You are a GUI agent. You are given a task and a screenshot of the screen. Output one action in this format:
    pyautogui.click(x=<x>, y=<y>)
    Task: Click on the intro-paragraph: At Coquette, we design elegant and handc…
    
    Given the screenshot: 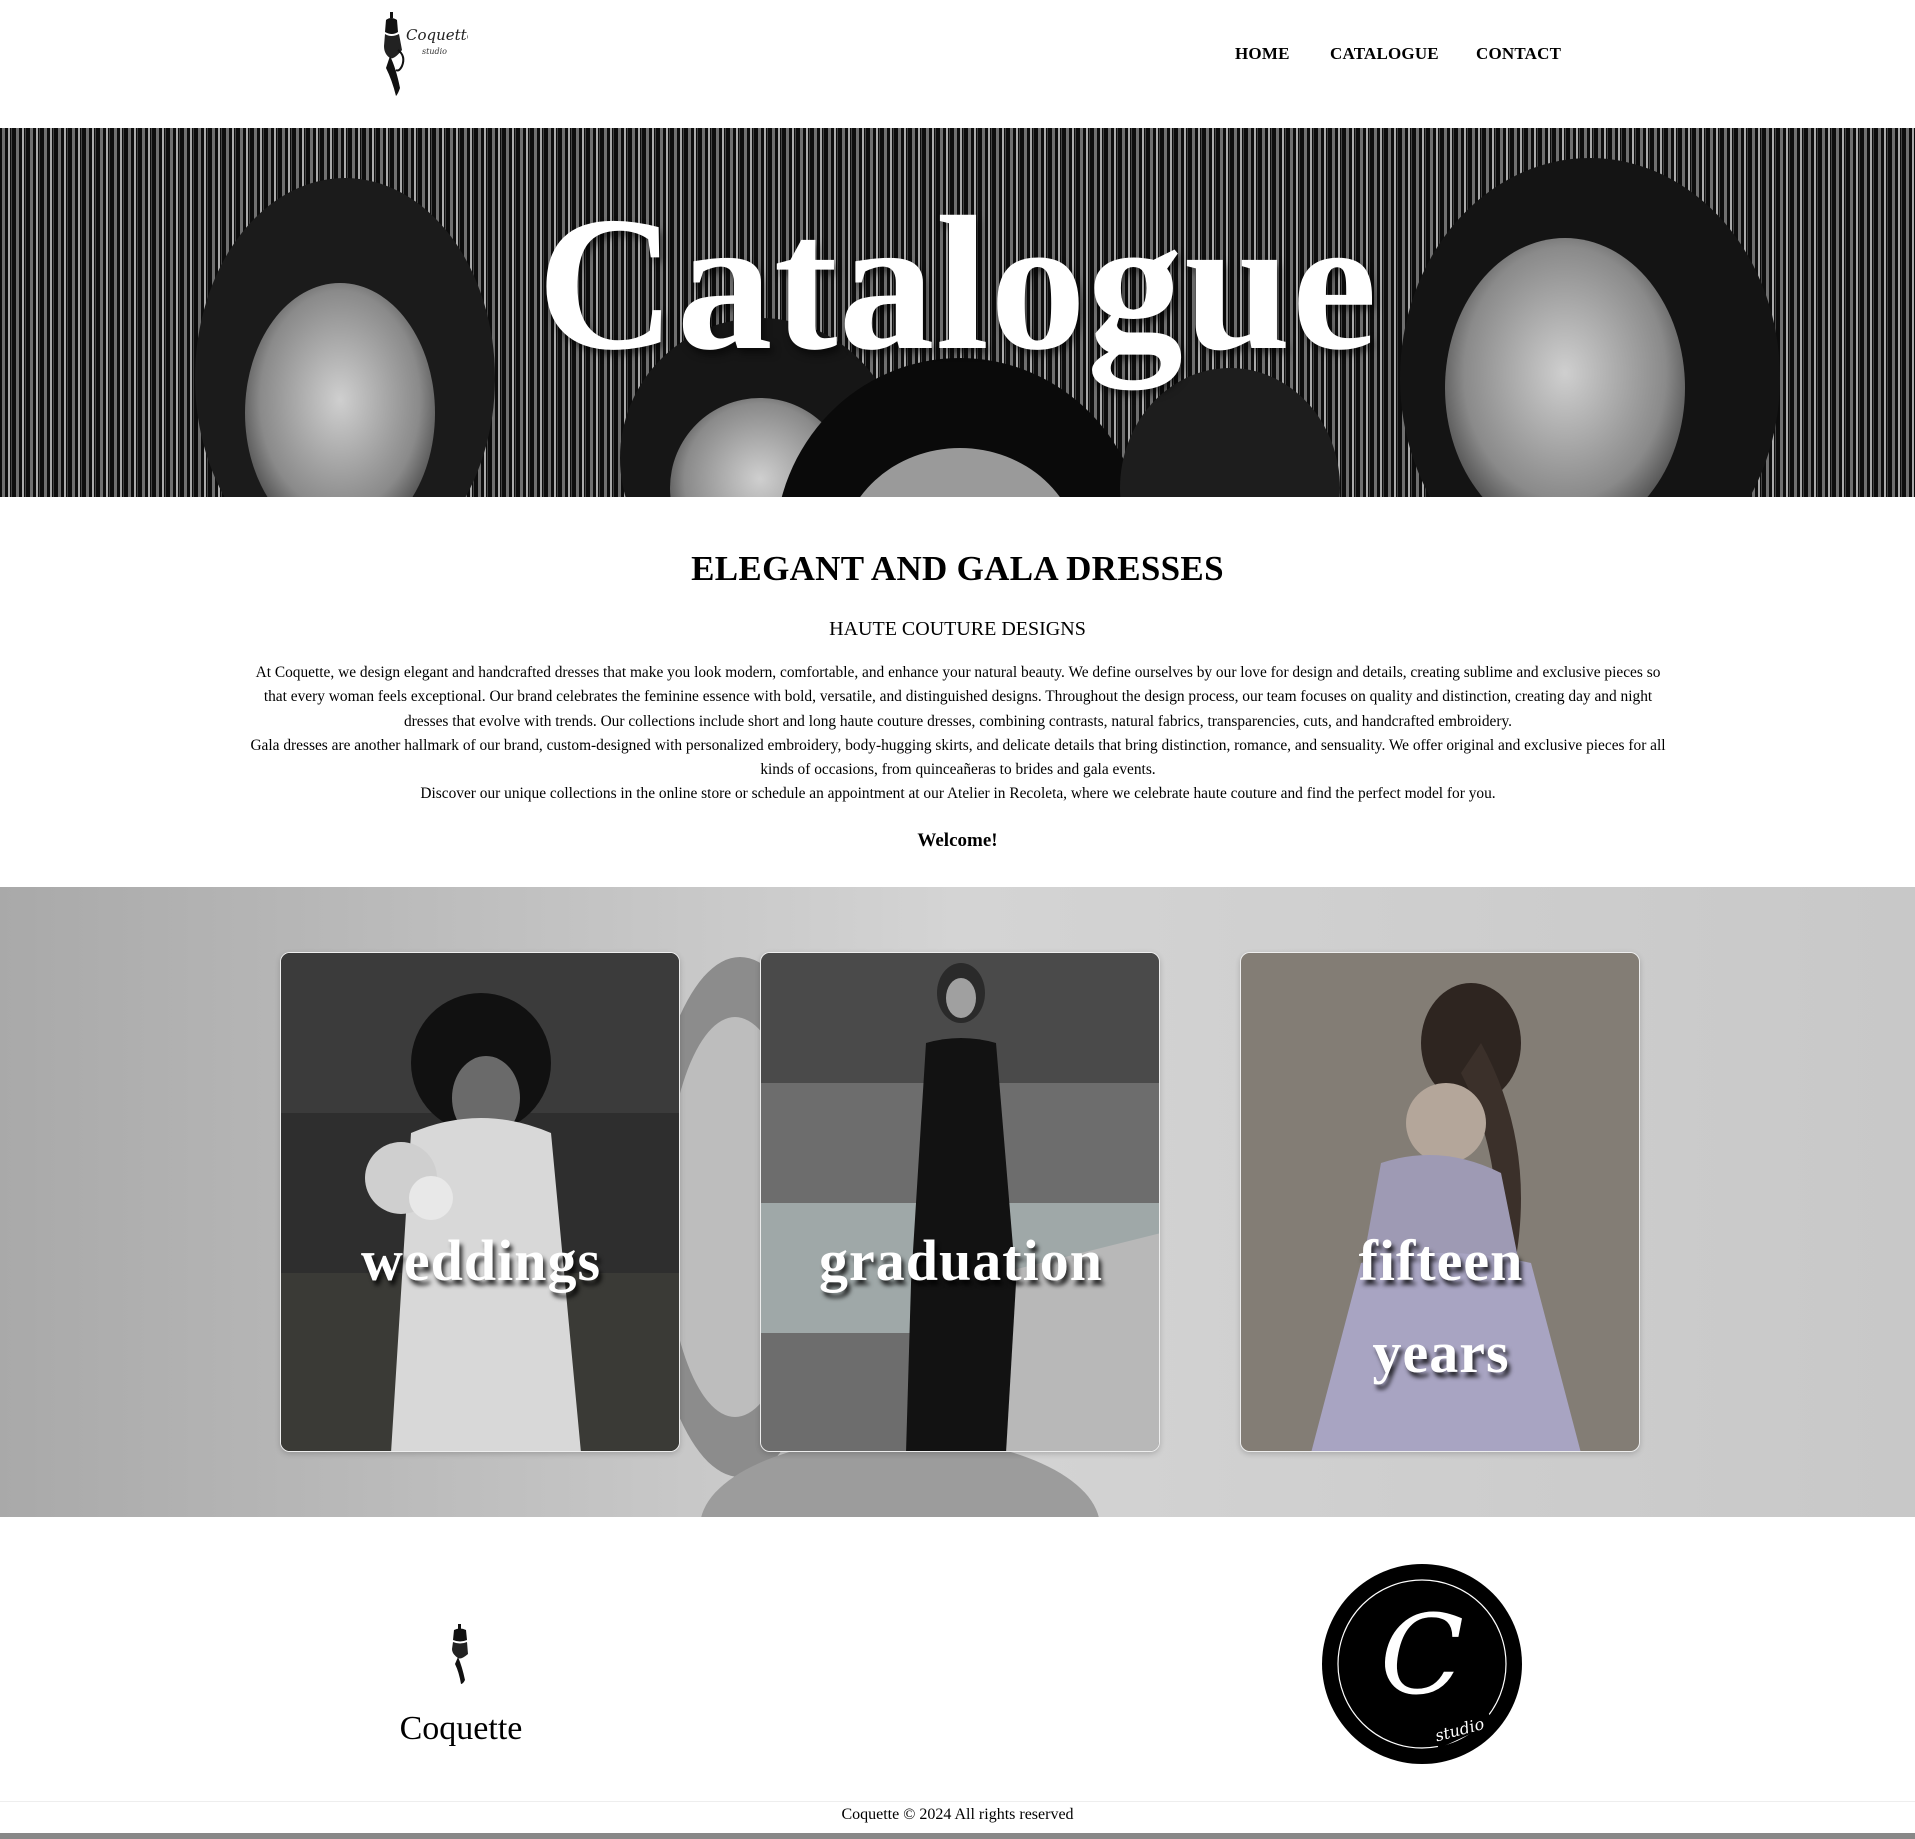 What is the action you would take?
    pyautogui.click(x=958, y=697)
    